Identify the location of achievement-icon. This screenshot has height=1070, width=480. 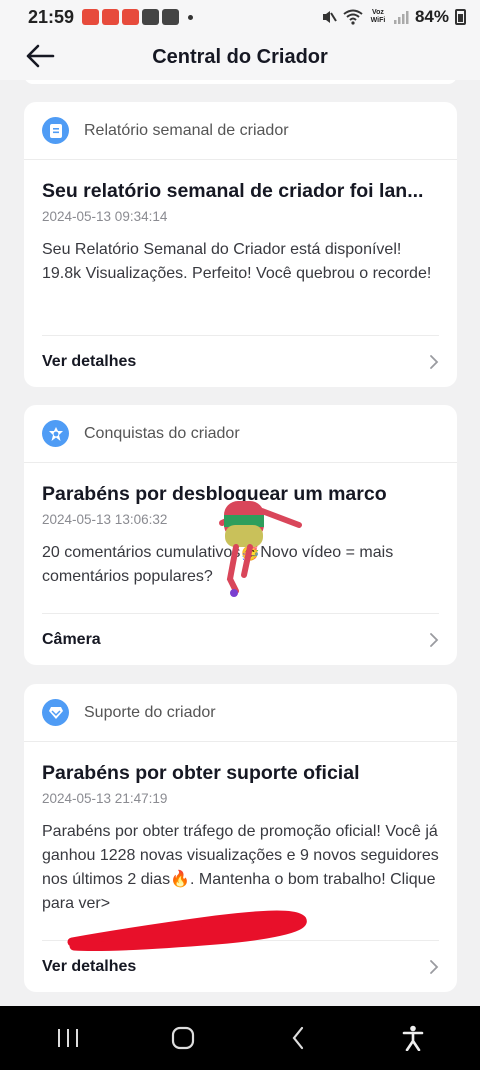
(55, 433).